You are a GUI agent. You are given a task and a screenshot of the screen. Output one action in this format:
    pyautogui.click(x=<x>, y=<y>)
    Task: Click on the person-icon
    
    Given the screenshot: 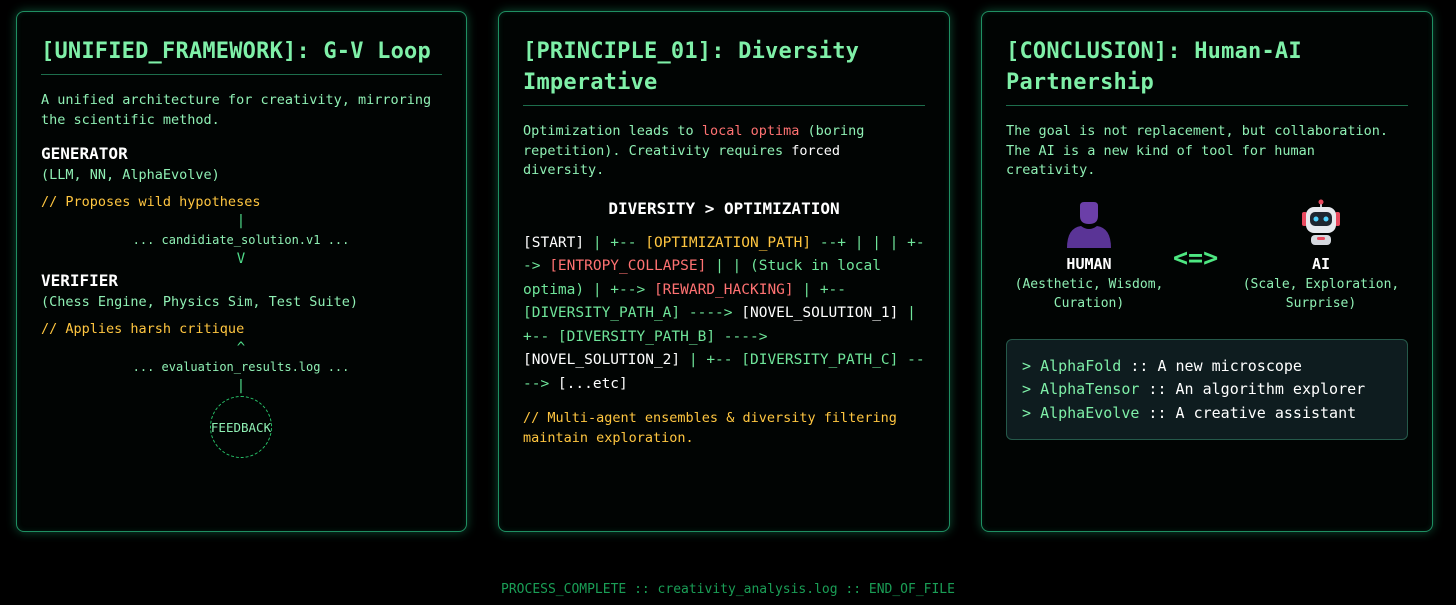 What is the action you would take?
    pyautogui.click(x=1089, y=226)
    